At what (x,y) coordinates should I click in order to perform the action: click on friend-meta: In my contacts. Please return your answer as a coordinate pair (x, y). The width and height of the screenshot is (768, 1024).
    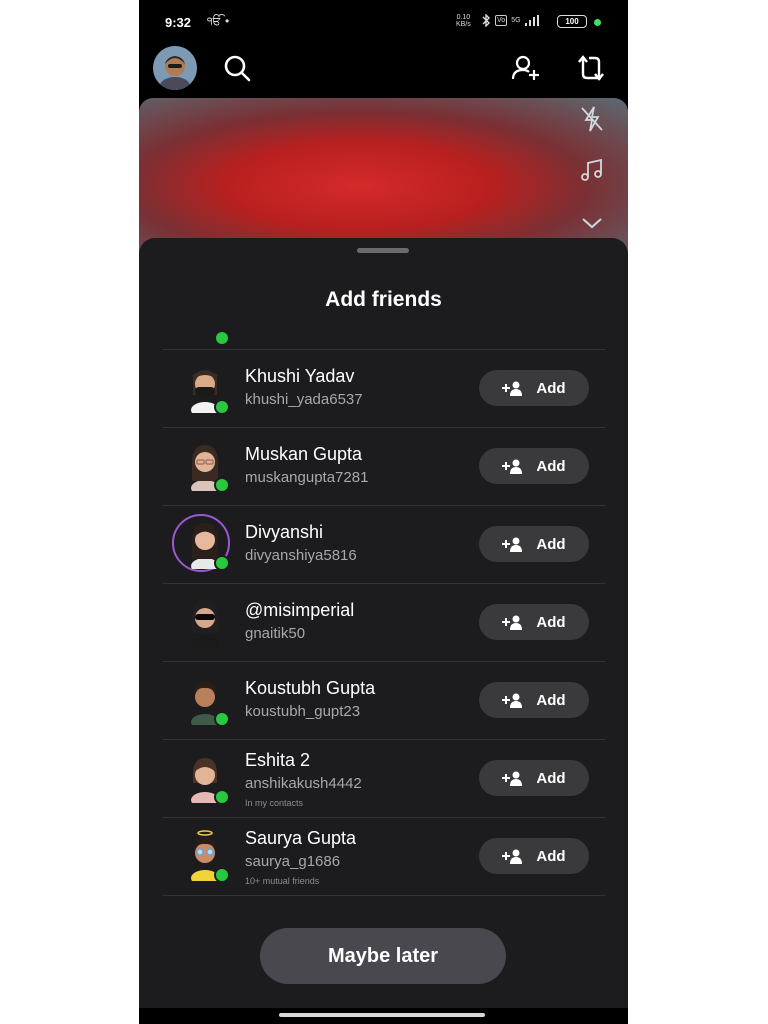
    Looking at the image, I should click on (274, 803).